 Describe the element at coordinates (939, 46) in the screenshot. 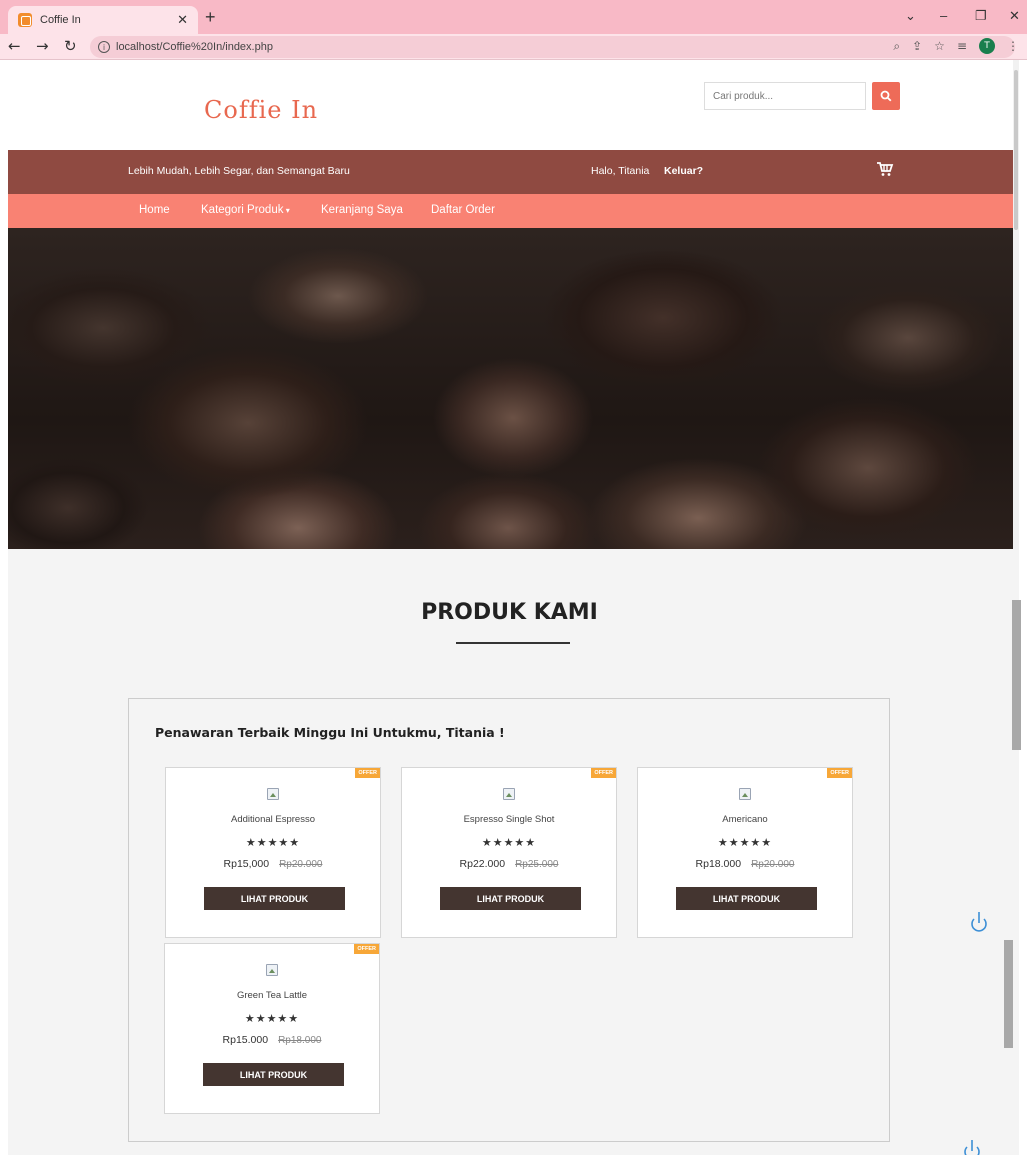

I see `bookmark-star-icon: ☆` at that location.